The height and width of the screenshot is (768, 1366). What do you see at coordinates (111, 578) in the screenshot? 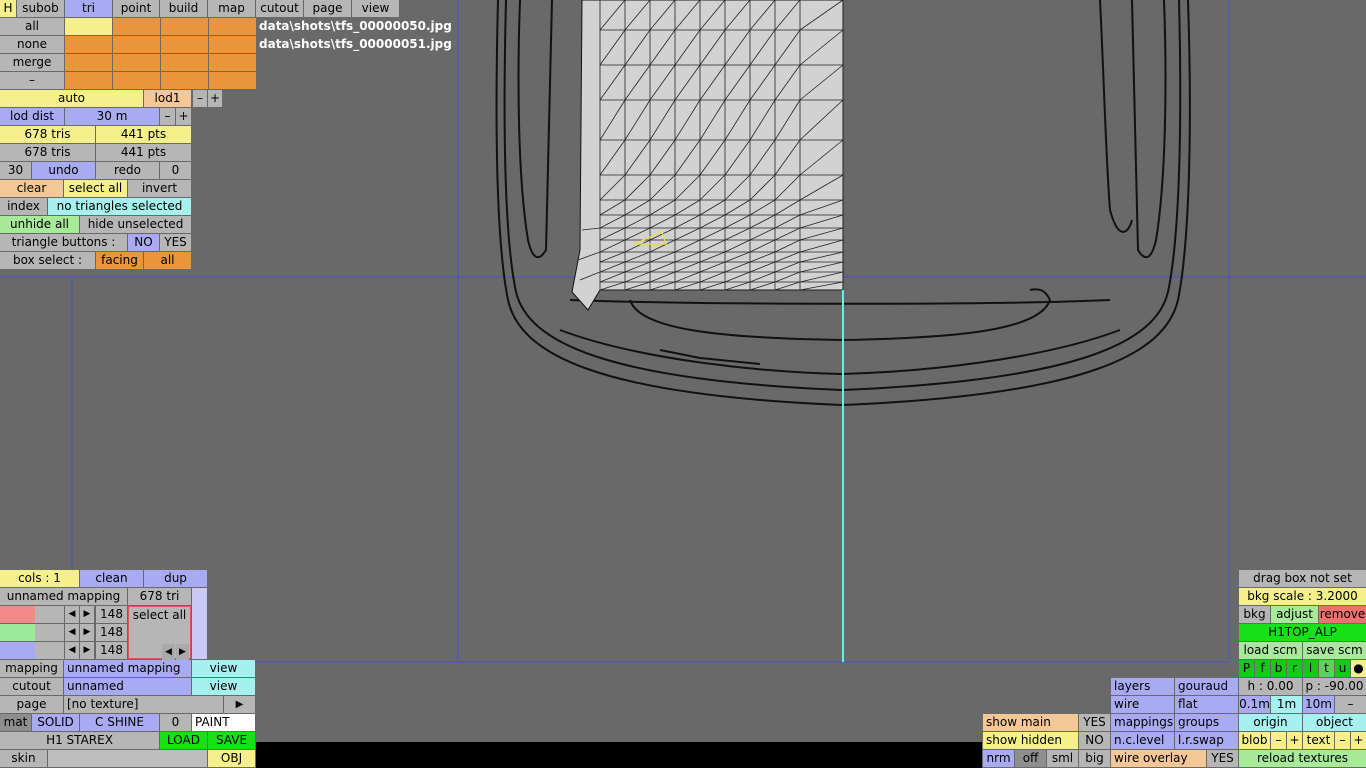
I see `clean-button: clean` at bounding box center [111, 578].